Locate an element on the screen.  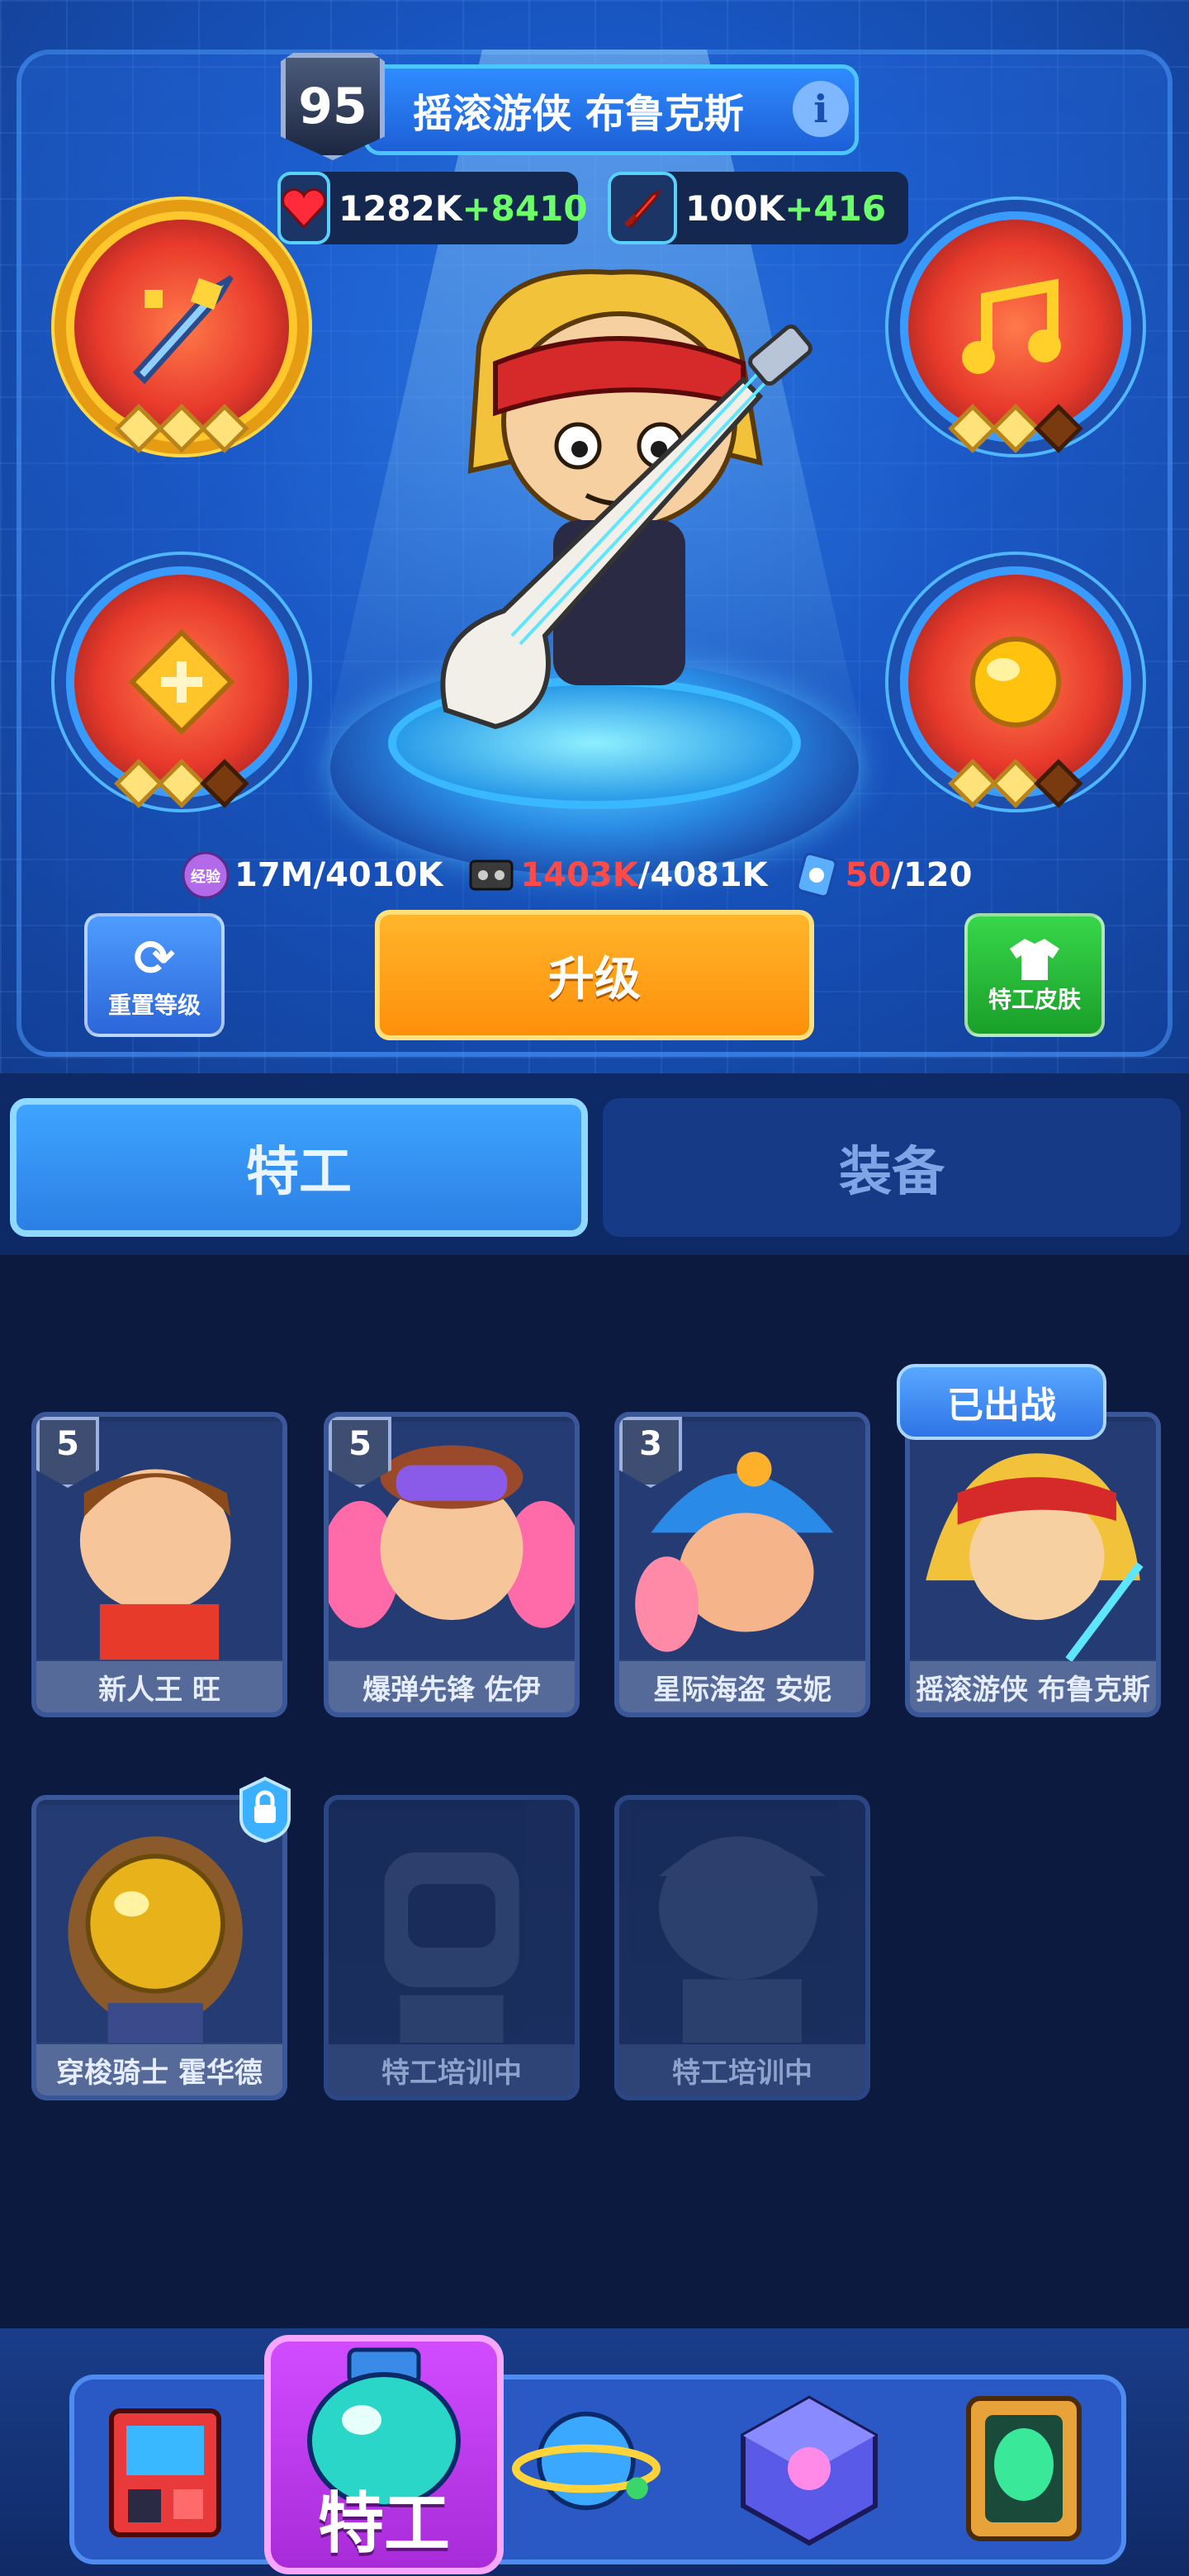
hp-stat: 1282K +8410 is located at coordinates (432, 208).